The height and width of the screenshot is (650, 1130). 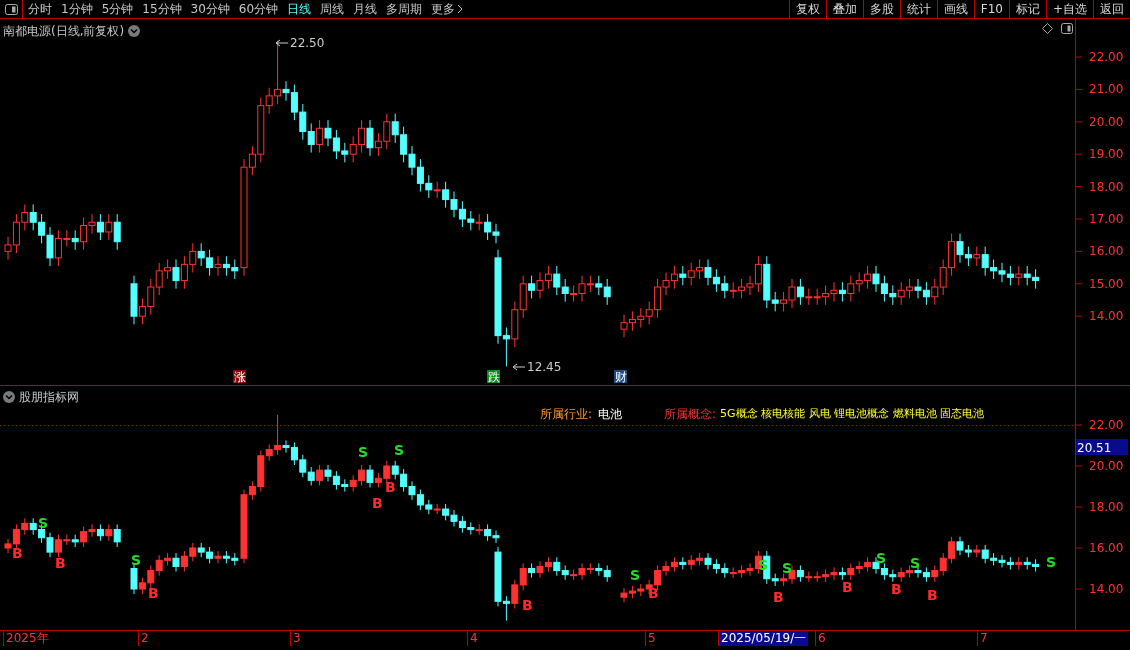 I want to click on toolbar-button: 复权, so click(x=807, y=9).